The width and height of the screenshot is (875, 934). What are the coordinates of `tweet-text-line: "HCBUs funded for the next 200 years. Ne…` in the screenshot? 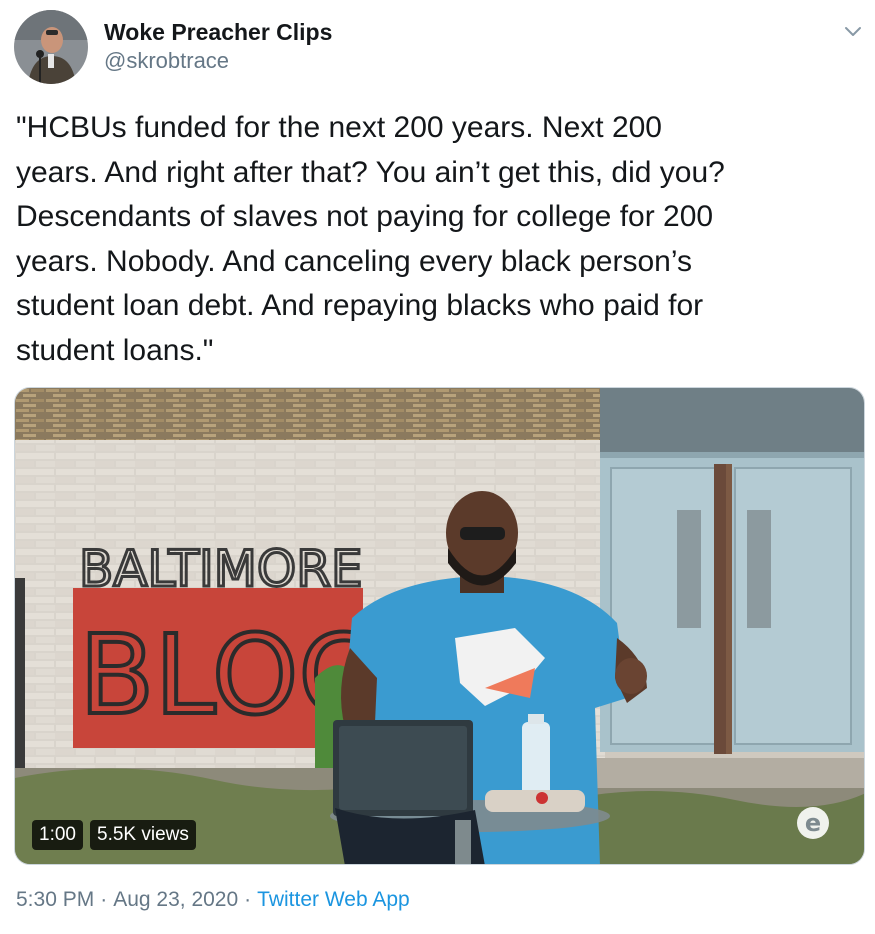 It's located at (339, 127).